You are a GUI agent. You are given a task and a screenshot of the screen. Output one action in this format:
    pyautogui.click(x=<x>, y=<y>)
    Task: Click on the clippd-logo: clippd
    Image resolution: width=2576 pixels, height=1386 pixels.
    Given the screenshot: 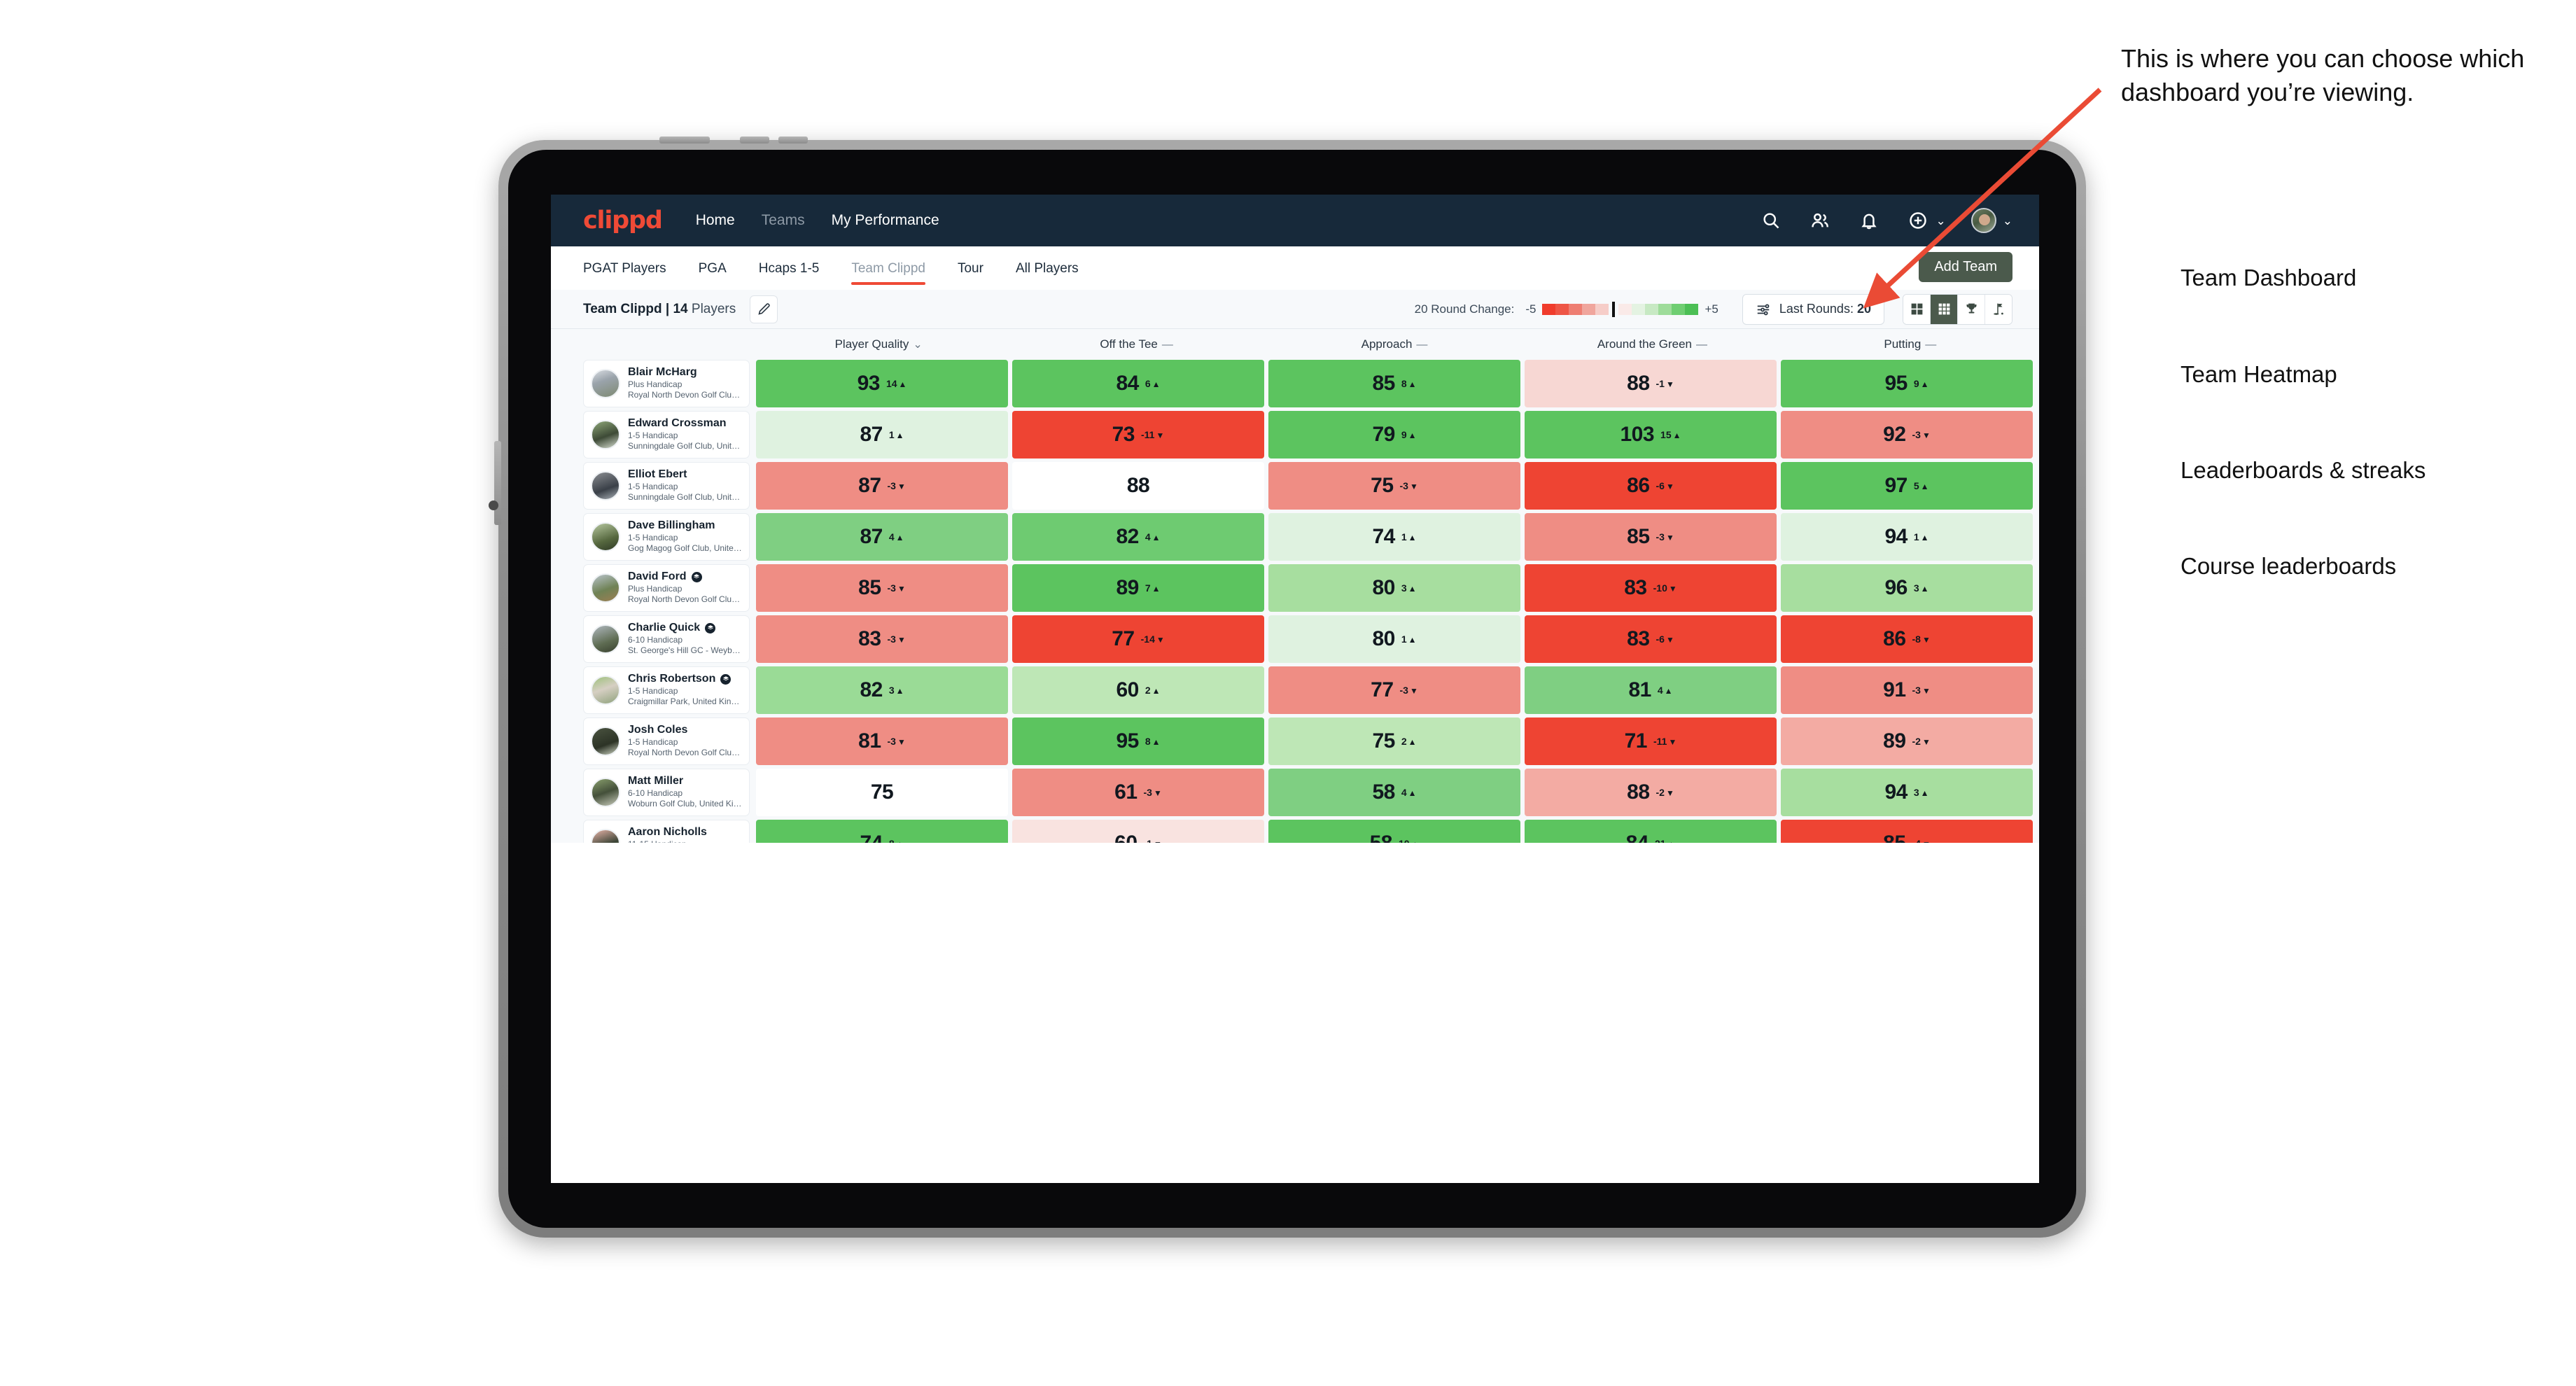 What is the action you would take?
    pyautogui.click(x=623, y=220)
    